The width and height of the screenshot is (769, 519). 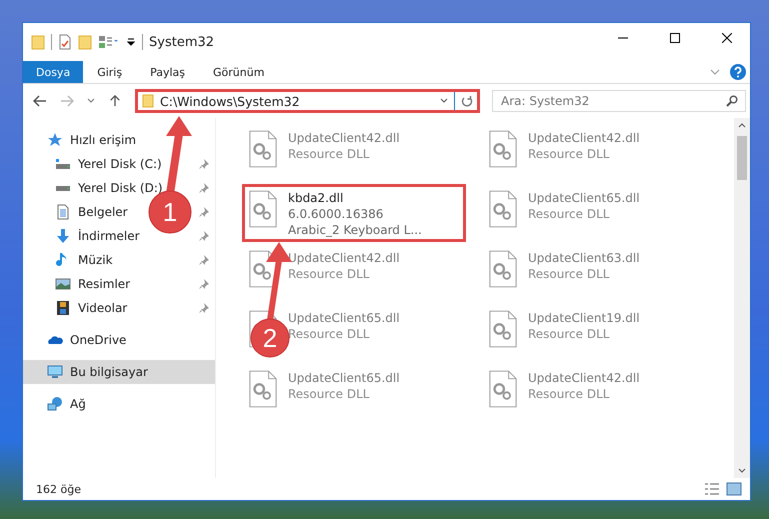 I want to click on sidebar-item: Bu bilgisayar, so click(x=119, y=372).